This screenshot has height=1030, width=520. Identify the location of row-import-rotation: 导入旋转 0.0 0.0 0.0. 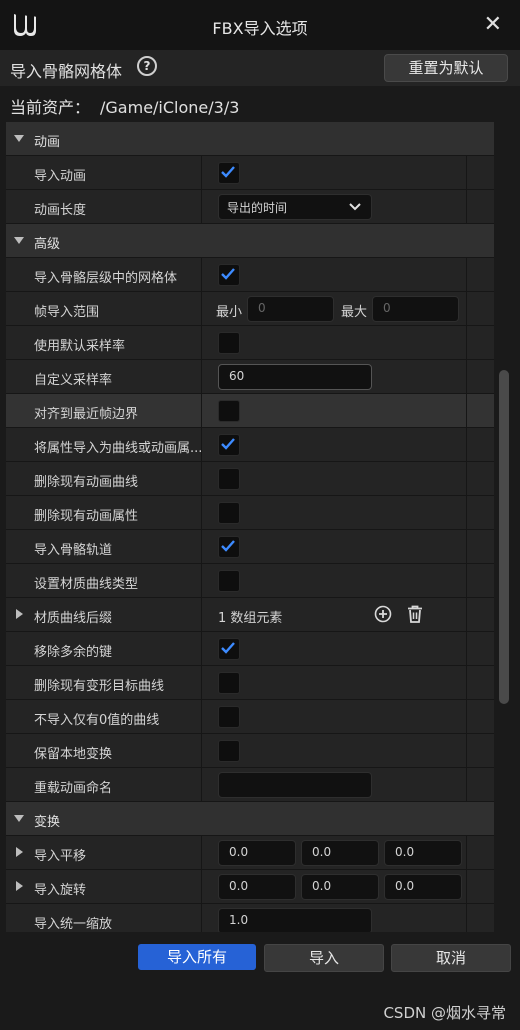
(250, 887).